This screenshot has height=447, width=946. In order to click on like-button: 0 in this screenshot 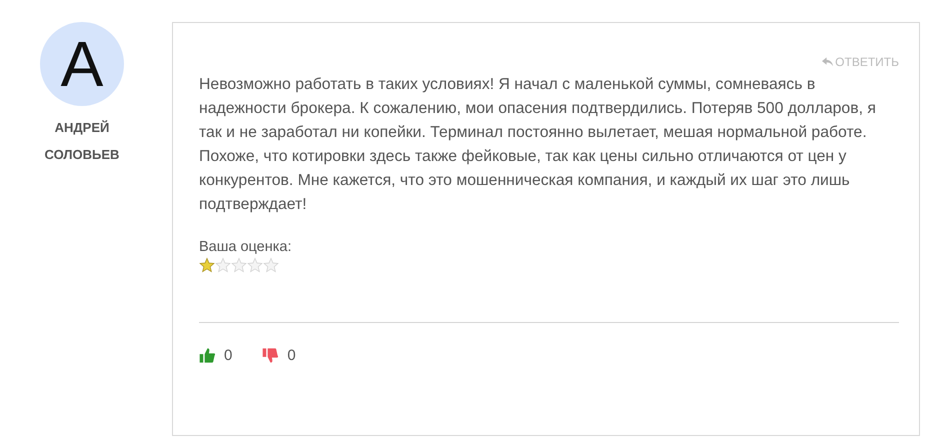, I will do `click(215, 355)`.